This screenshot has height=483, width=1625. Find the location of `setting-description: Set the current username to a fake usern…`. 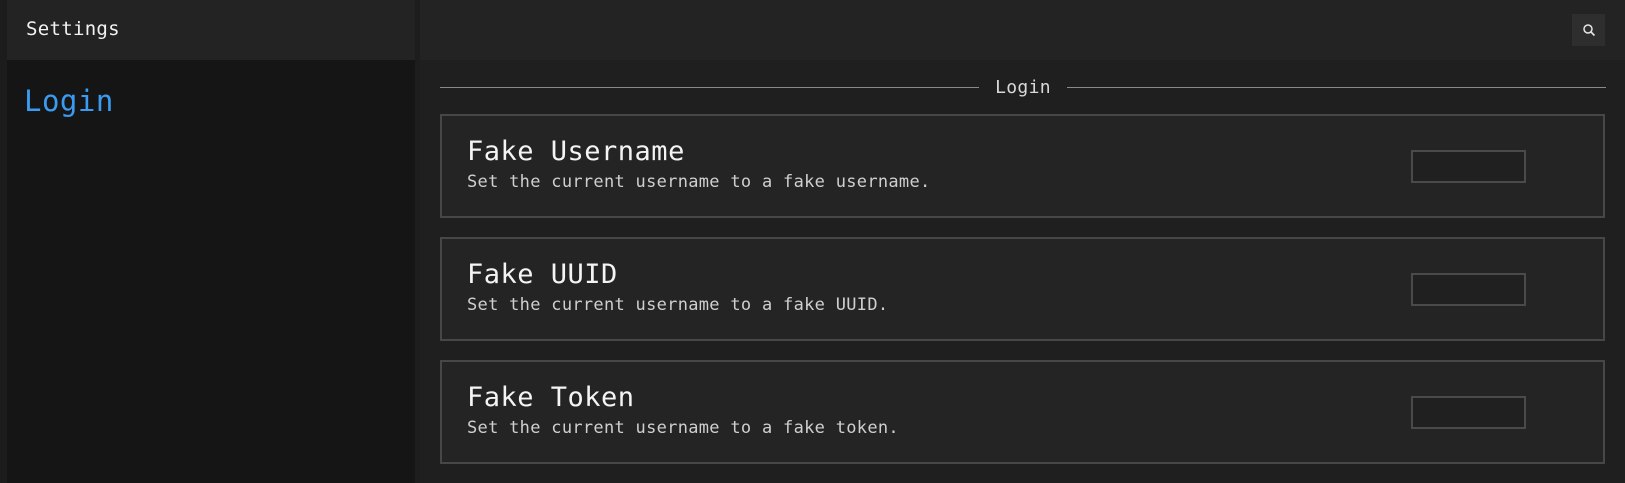

setting-description: Set the current username to a fake usern… is located at coordinates (699, 182).